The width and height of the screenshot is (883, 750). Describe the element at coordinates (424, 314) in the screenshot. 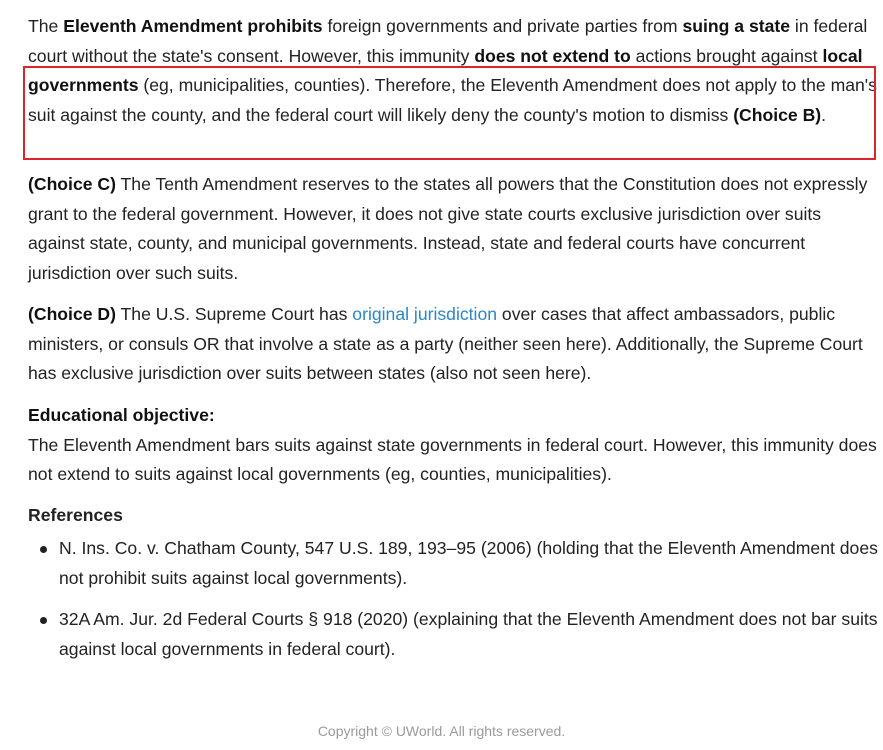

I see `original-jurisdiction-link: original jurisdiction` at that location.